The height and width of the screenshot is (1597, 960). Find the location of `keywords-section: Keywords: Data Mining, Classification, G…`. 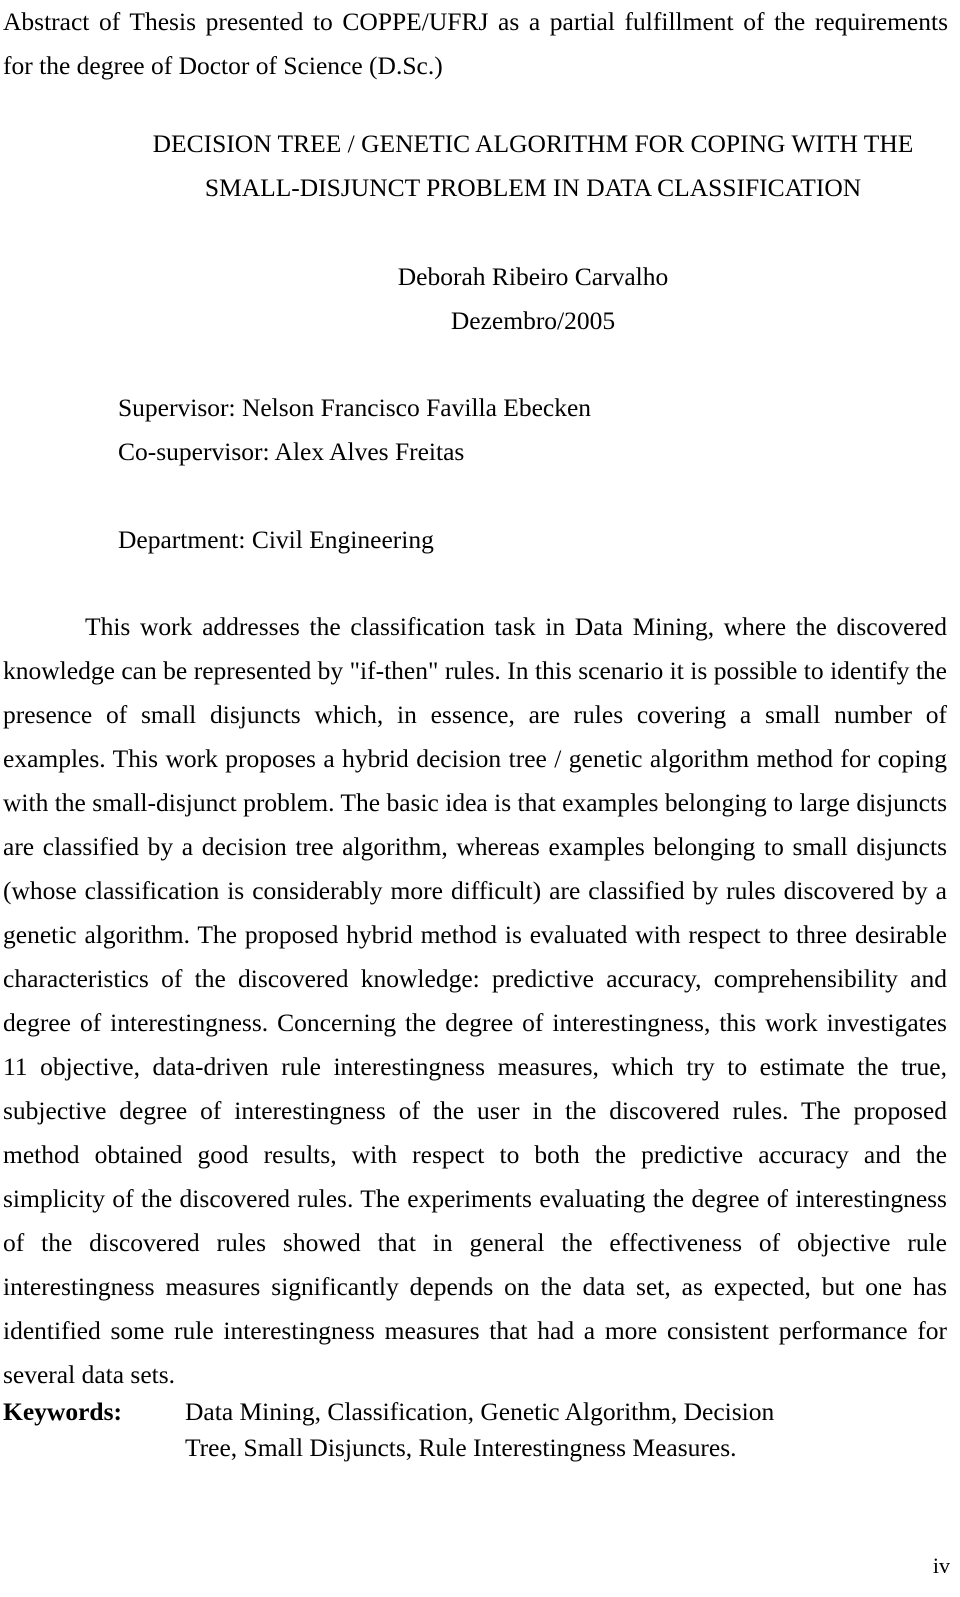

keywords-section: Keywords: Data Mining, Classification, G… is located at coordinates (475, 1430).